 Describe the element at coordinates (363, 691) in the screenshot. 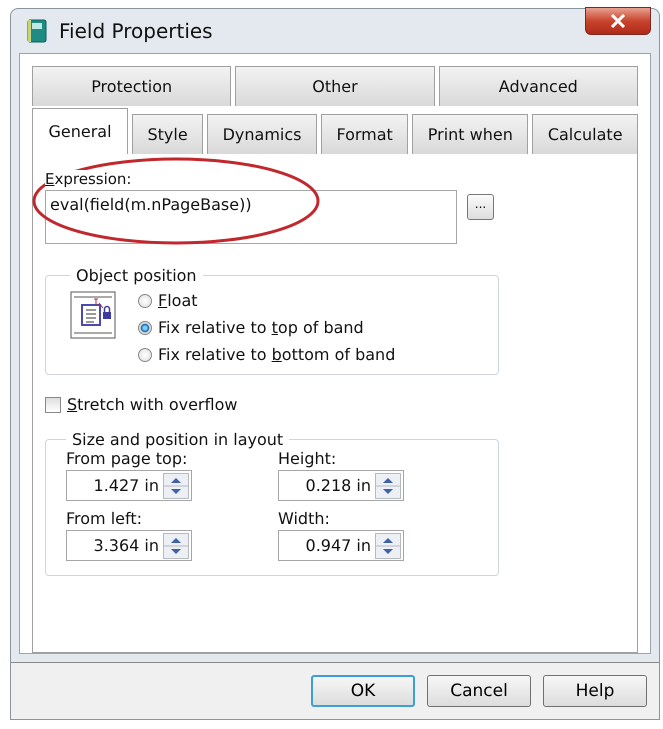

I see `dialog-button: OK` at that location.